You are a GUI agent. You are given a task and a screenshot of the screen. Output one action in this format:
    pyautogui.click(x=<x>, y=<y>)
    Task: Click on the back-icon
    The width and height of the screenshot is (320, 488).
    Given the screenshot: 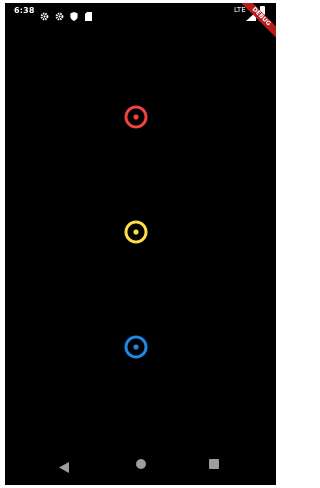 What is the action you would take?
    pyautogui.click(x=64, y=467)
    